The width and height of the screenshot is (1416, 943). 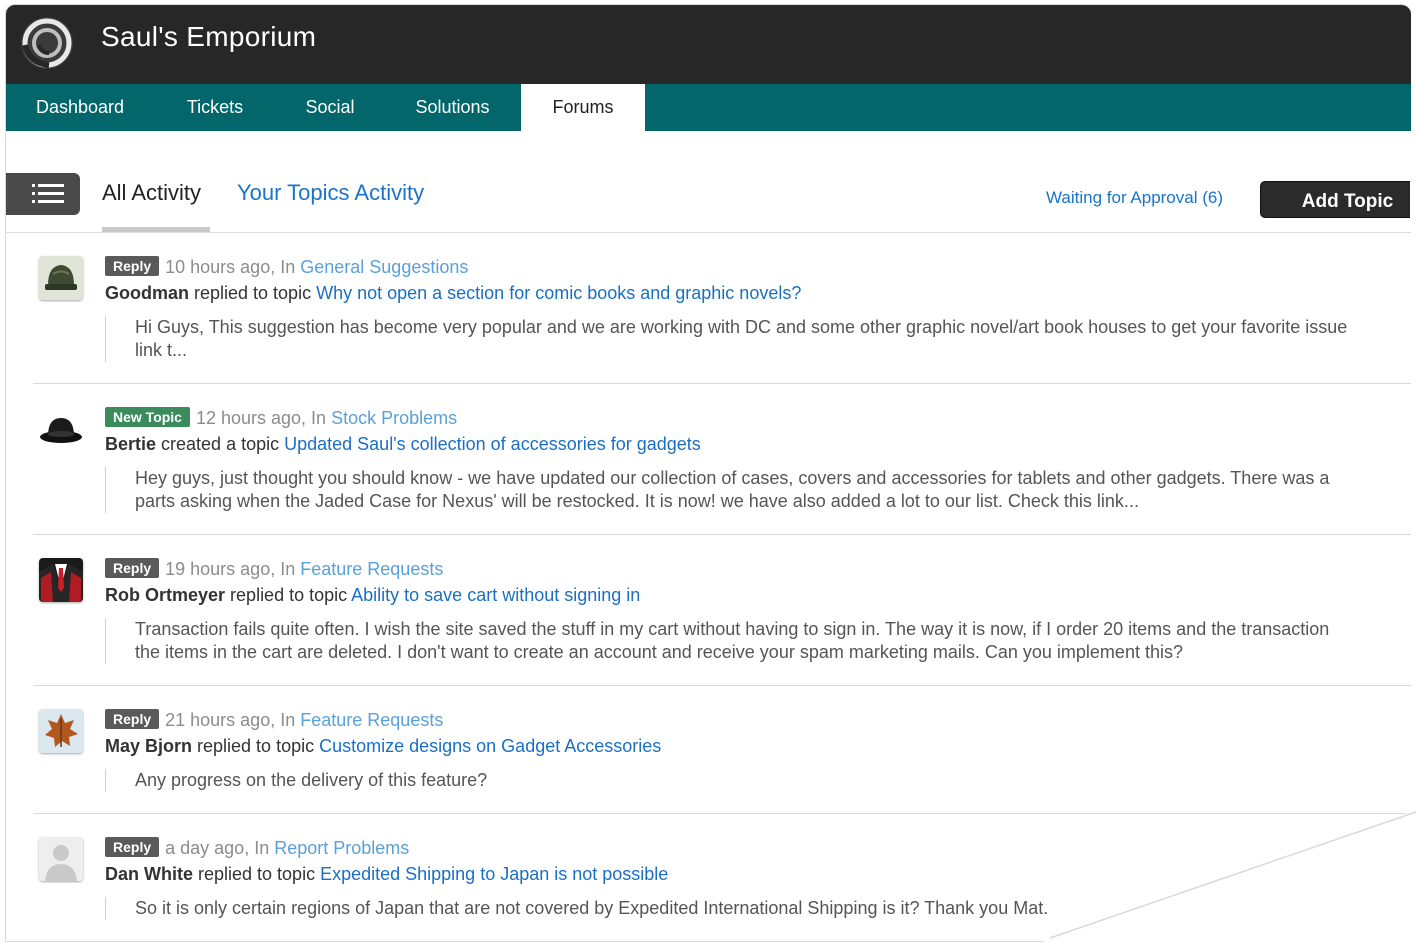 I want to click on tab-all-activity: All Activity, so click(x=151, y=193).